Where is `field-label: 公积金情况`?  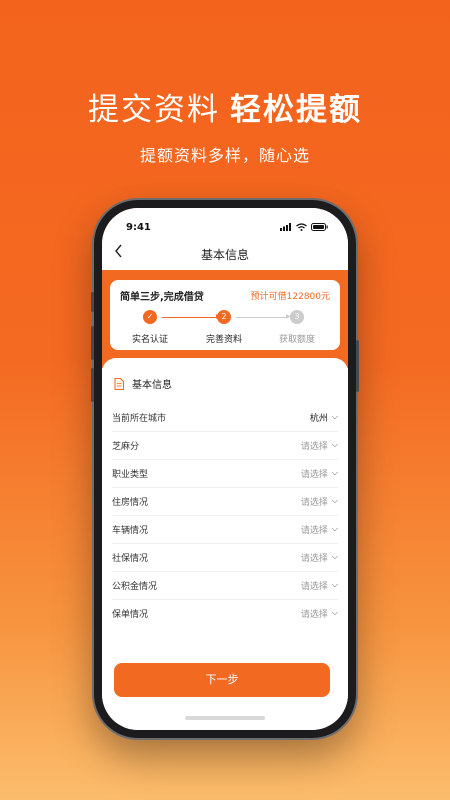 field-label: 公积金情况 is located at coordinates (135, 586).